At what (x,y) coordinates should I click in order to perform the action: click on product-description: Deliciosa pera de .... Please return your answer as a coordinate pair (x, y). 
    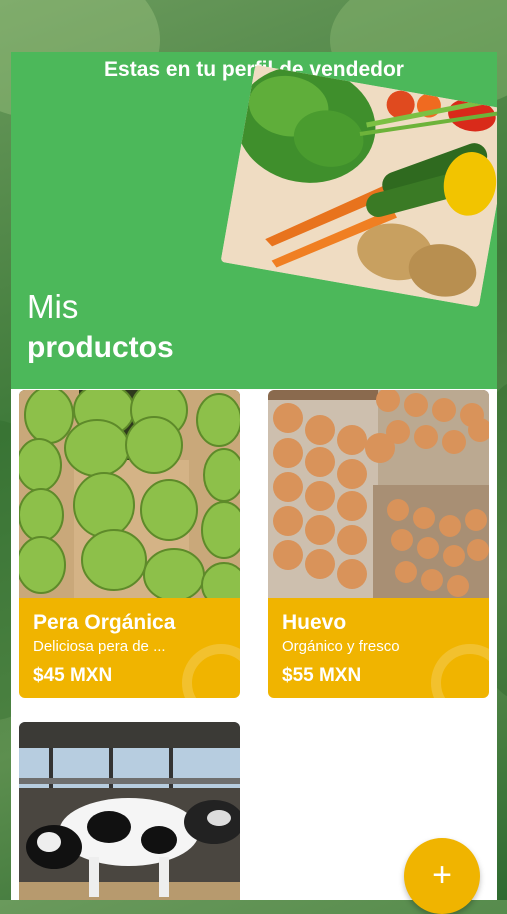
    Looking at the image, I should click on (99, 646).